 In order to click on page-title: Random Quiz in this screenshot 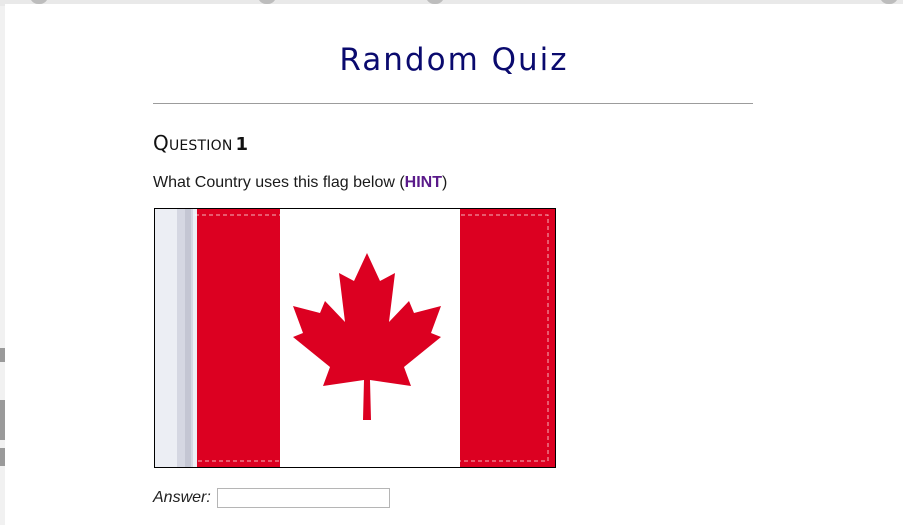, I will do `click(454, 60)`.